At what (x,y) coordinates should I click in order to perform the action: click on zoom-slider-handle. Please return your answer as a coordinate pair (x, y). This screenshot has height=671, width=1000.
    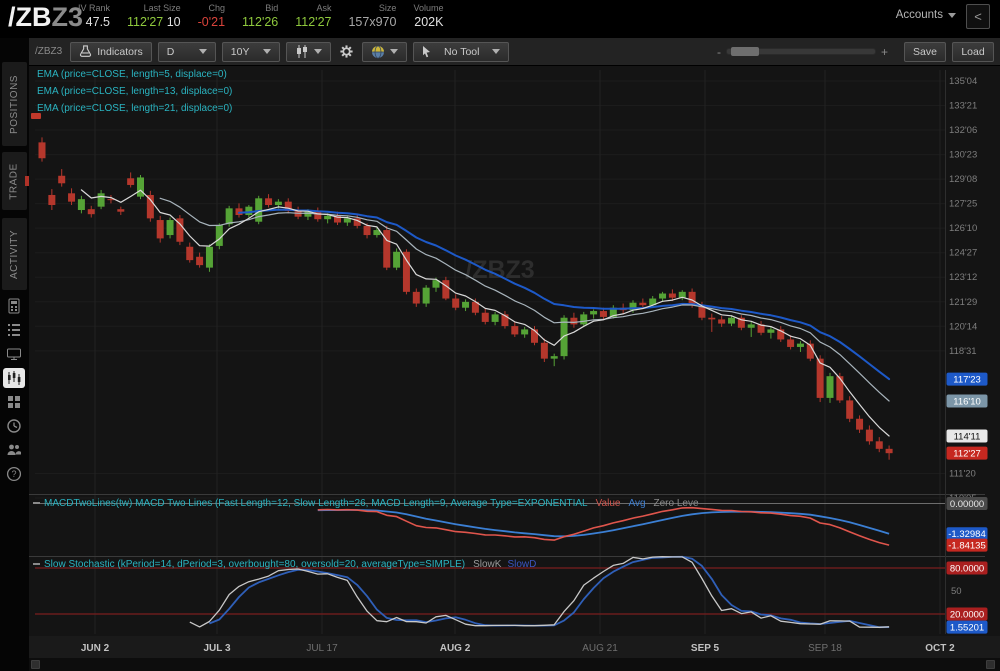
    Looking at the image, I should click on (744, 51).